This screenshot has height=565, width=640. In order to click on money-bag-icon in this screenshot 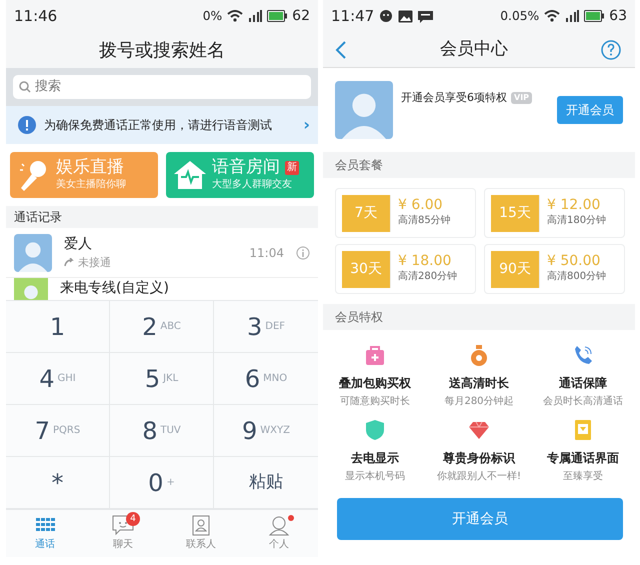, I will do `click(479, 355)`.